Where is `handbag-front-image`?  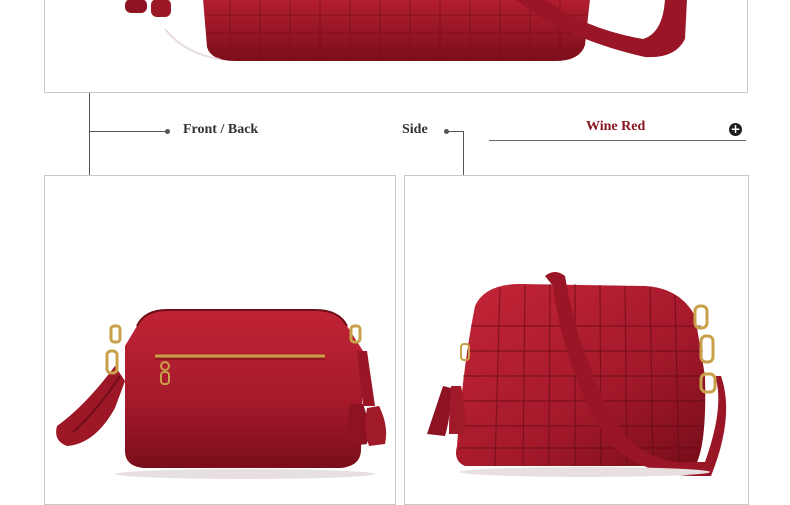 handbag-front-image is located at coordinates (221, 393).